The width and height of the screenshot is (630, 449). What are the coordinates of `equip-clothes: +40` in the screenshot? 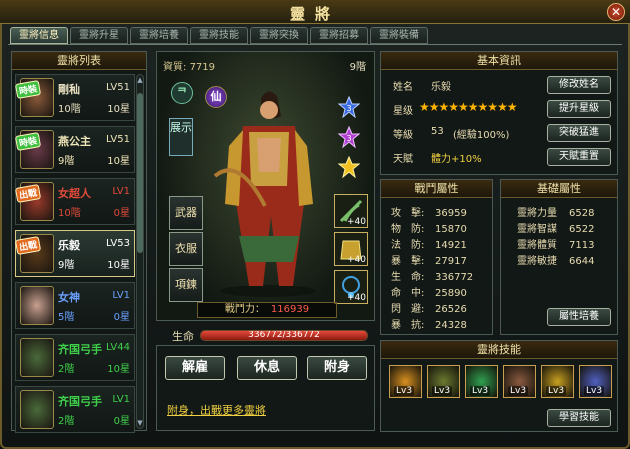 It's located at (351, 249).